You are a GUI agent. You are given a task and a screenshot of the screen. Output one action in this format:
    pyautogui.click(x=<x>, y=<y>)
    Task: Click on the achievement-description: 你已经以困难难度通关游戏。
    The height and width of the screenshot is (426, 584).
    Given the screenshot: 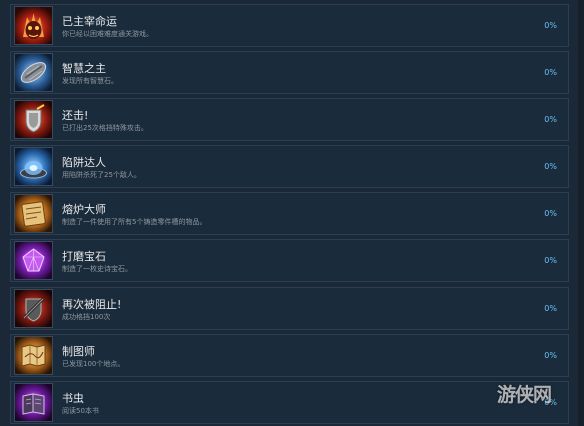 What is the action you would take?
    pyautogui.click(x=107, y=34)
    